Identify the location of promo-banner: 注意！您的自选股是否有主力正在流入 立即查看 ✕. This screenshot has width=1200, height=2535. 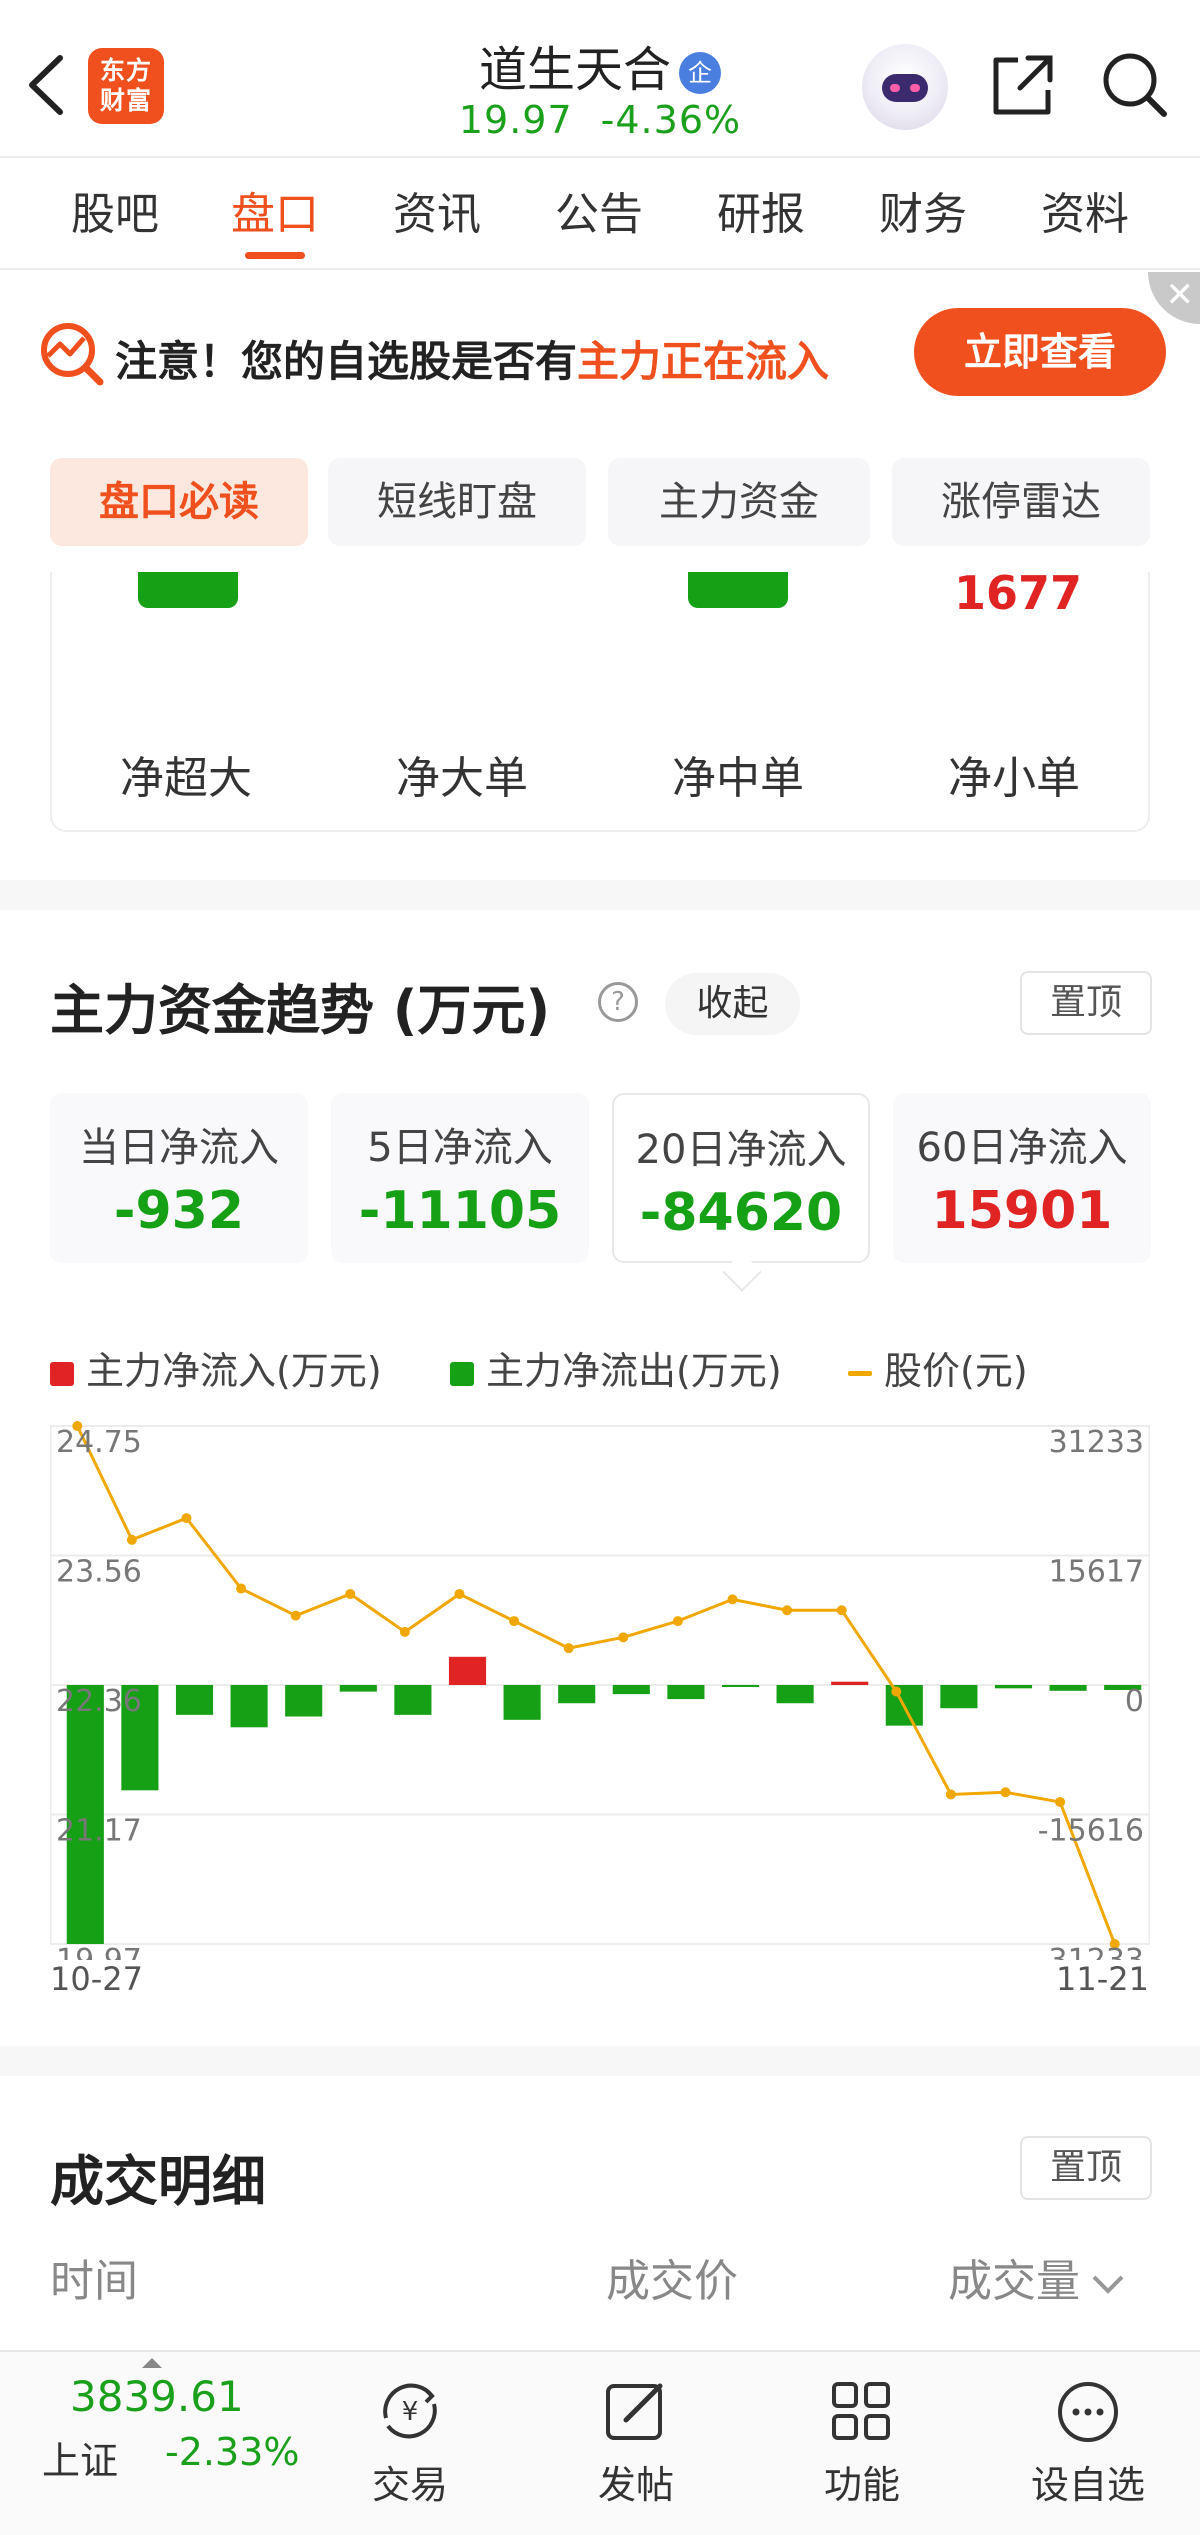
(600, 352).